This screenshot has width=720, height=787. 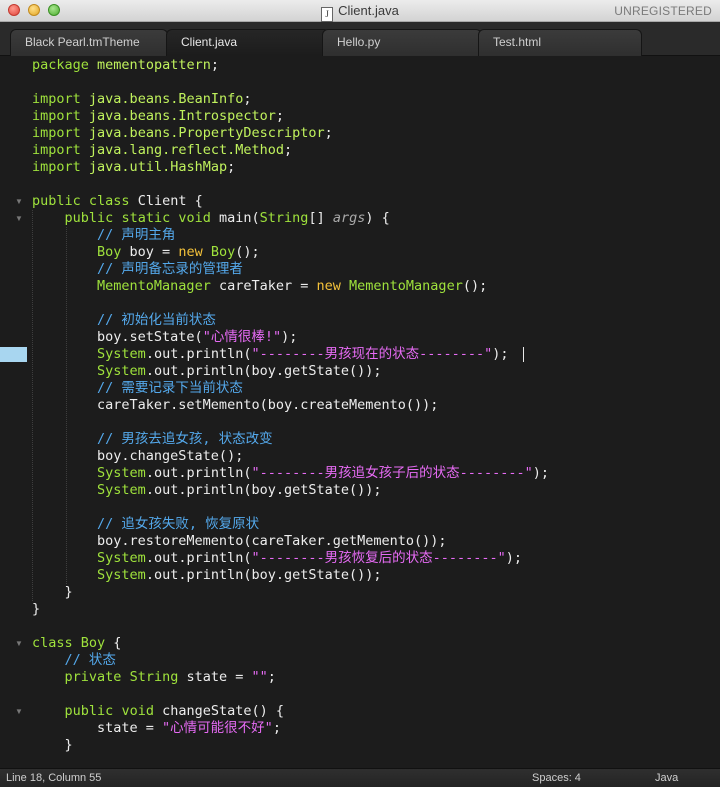 What do you see at coordinates (182, 133) in the screenshot?
I see `code-line: import java.beans.PropertyDescriptor;` at bounding box center [182, 133].